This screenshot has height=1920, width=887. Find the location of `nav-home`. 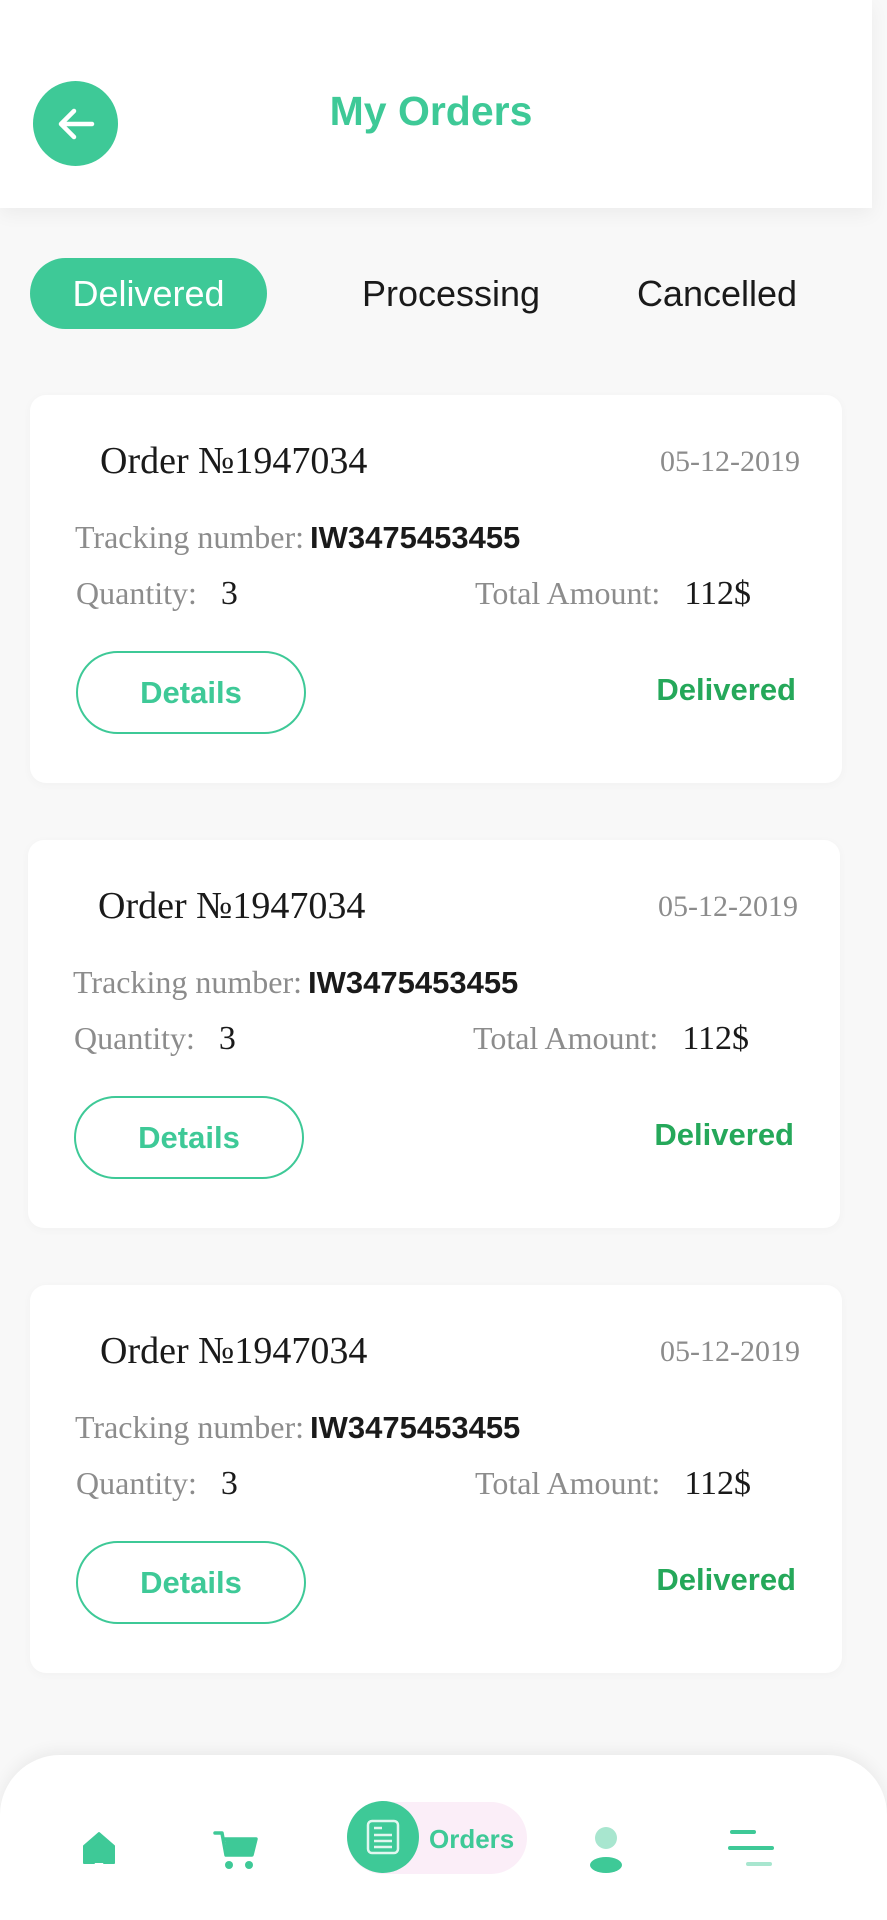

nav-home is located at coordinates (99, 1848).